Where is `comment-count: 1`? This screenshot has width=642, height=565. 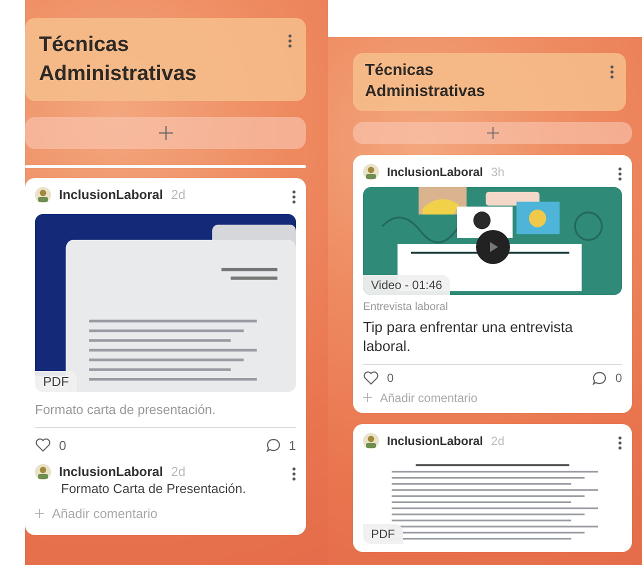 comment-count: 1 is located at coordinates (292, 445).